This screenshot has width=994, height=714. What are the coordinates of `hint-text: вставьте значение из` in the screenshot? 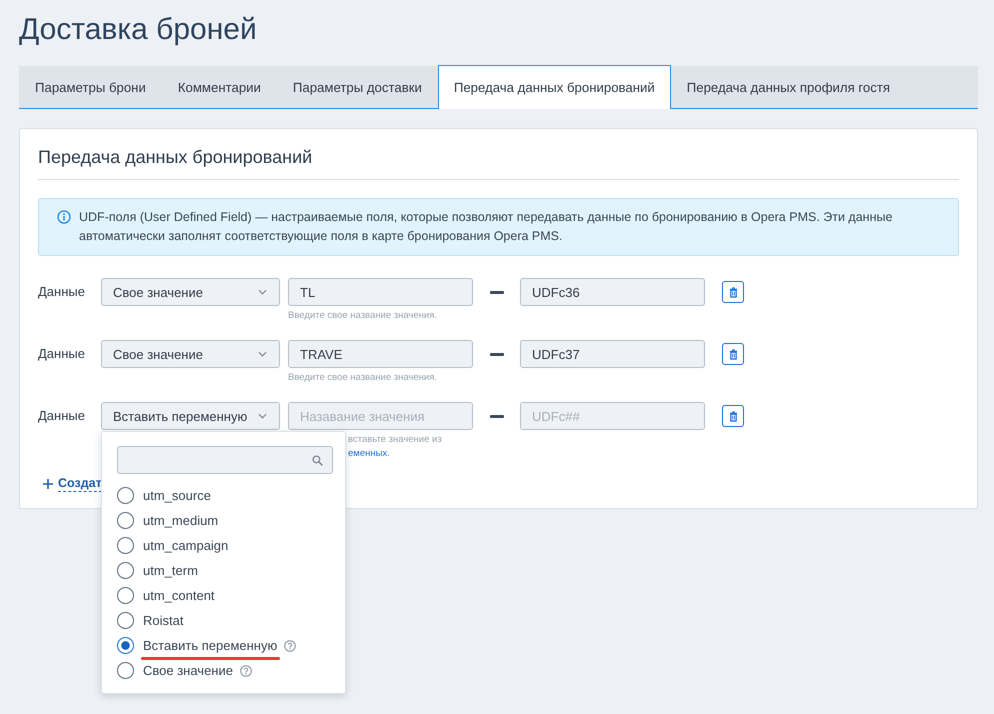 It's located at (395, 440).